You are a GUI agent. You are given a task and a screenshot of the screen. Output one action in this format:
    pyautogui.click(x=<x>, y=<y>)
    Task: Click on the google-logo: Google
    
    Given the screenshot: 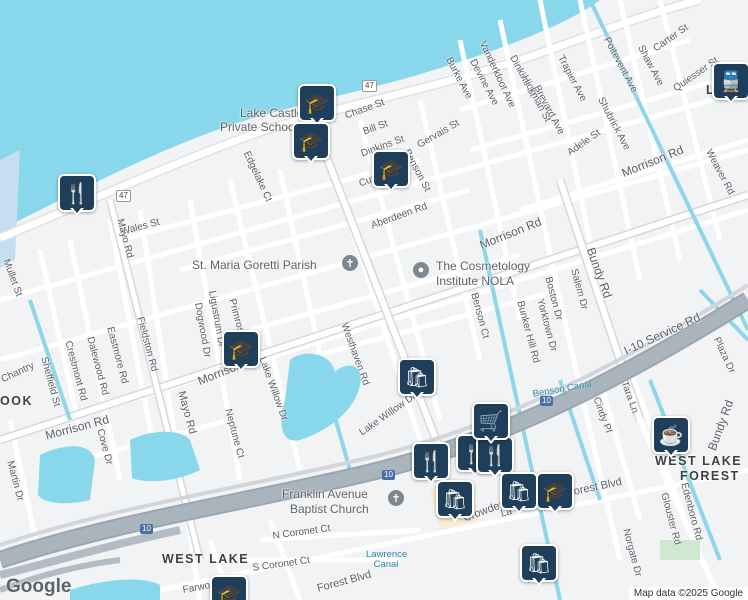 What is the action you would take?
    pyautogui.click(x=39, y=586)
    